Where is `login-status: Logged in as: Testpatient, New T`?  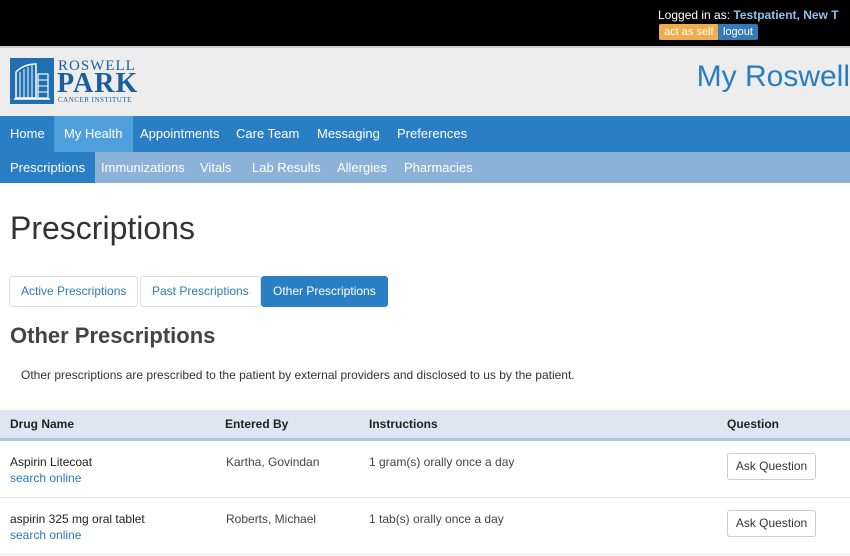 login-status: Logged in as: Testpatient, New T is located at coordinates (748, 15).